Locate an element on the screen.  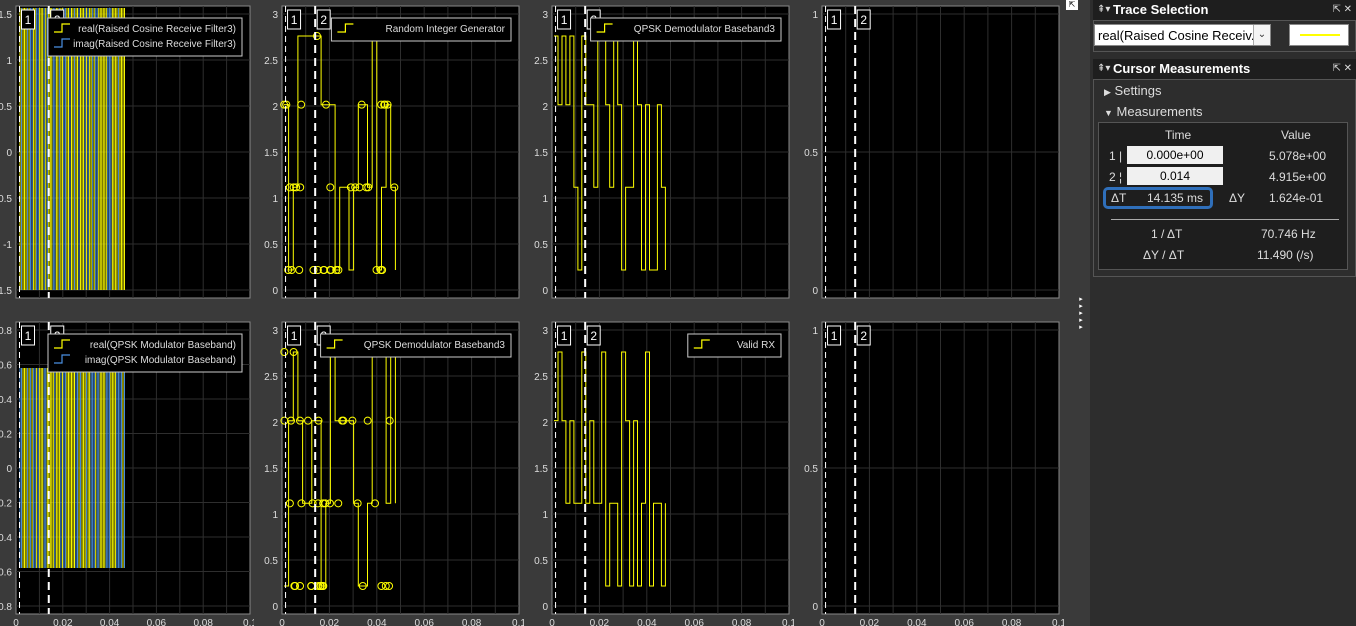
legend-entry: imag(Raised Cosine Receive Filter3) is located at coordinates (154, 44).